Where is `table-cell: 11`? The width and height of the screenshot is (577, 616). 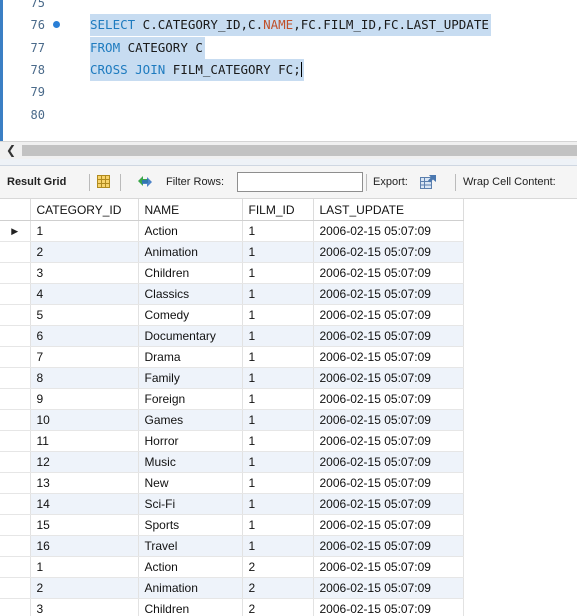 table-cell: 11 is located at coordinates (84, 441).